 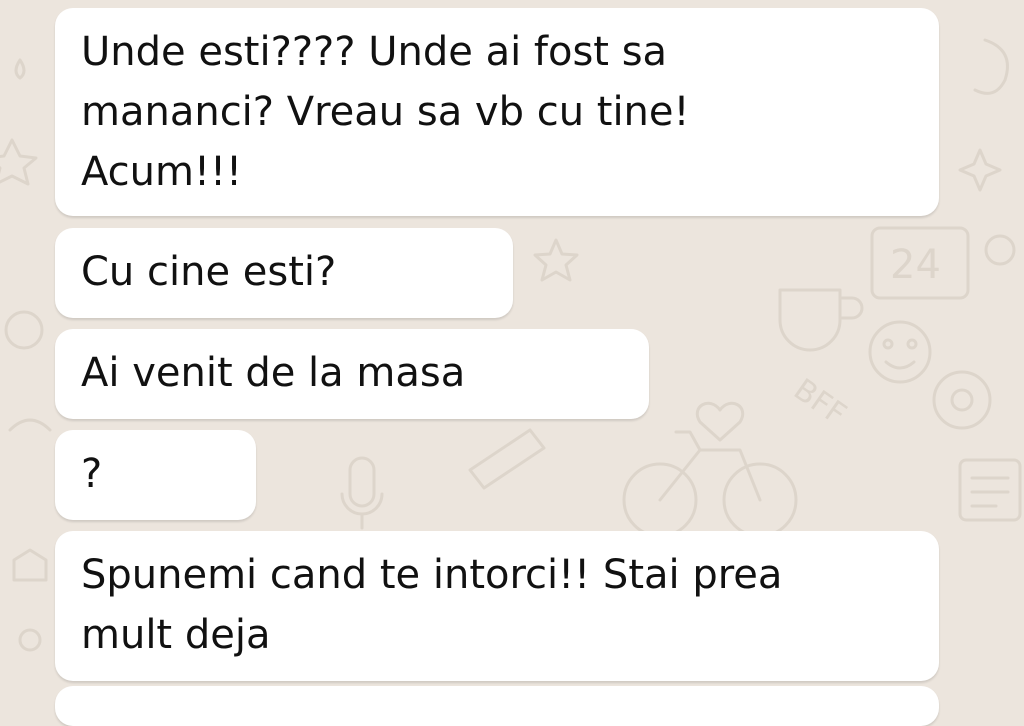 I want to click on message-bubble: ?, so click(x=155, y=475).